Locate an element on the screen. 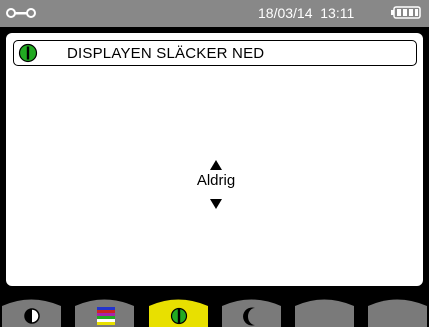  wrench-icon is located at coordinates (21, 13).